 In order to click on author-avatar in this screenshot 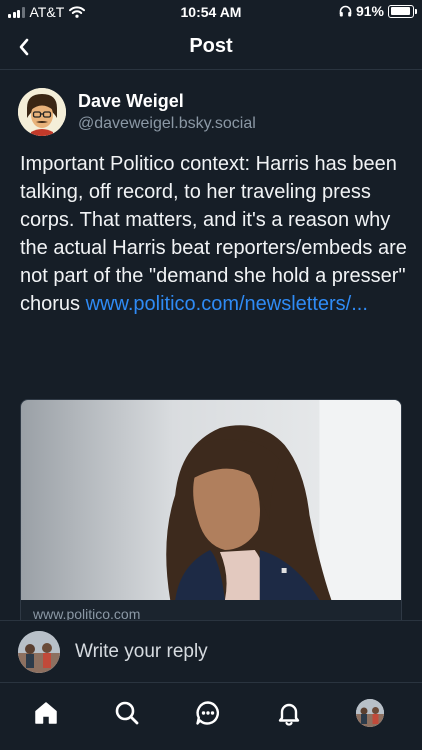, I will do `click(42, 112)`.